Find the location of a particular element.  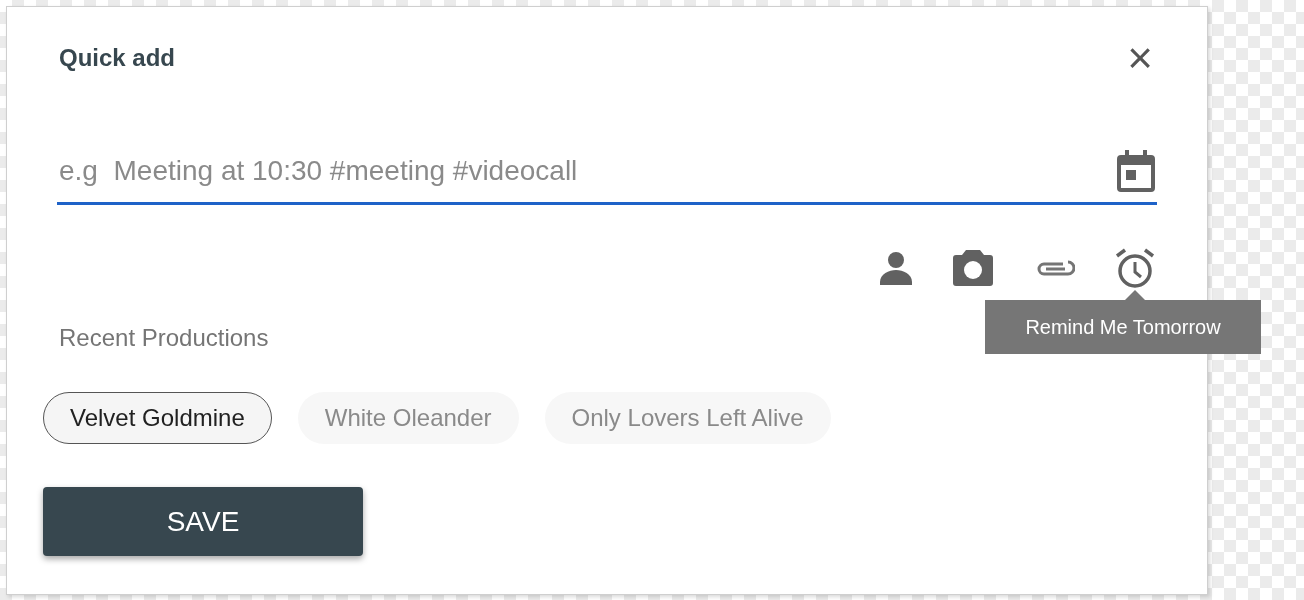

calendar-icon is located at coordinates (1136, 171).